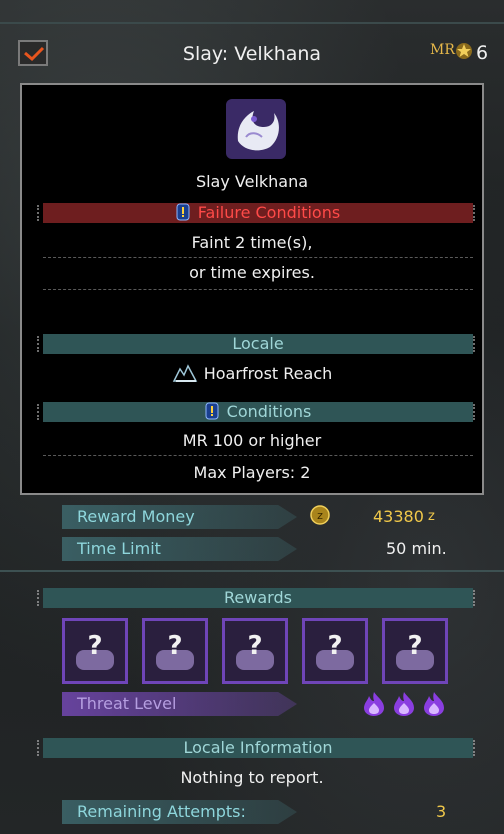  I want to click on time-limit-label: Time Limit, so click(179, 549).